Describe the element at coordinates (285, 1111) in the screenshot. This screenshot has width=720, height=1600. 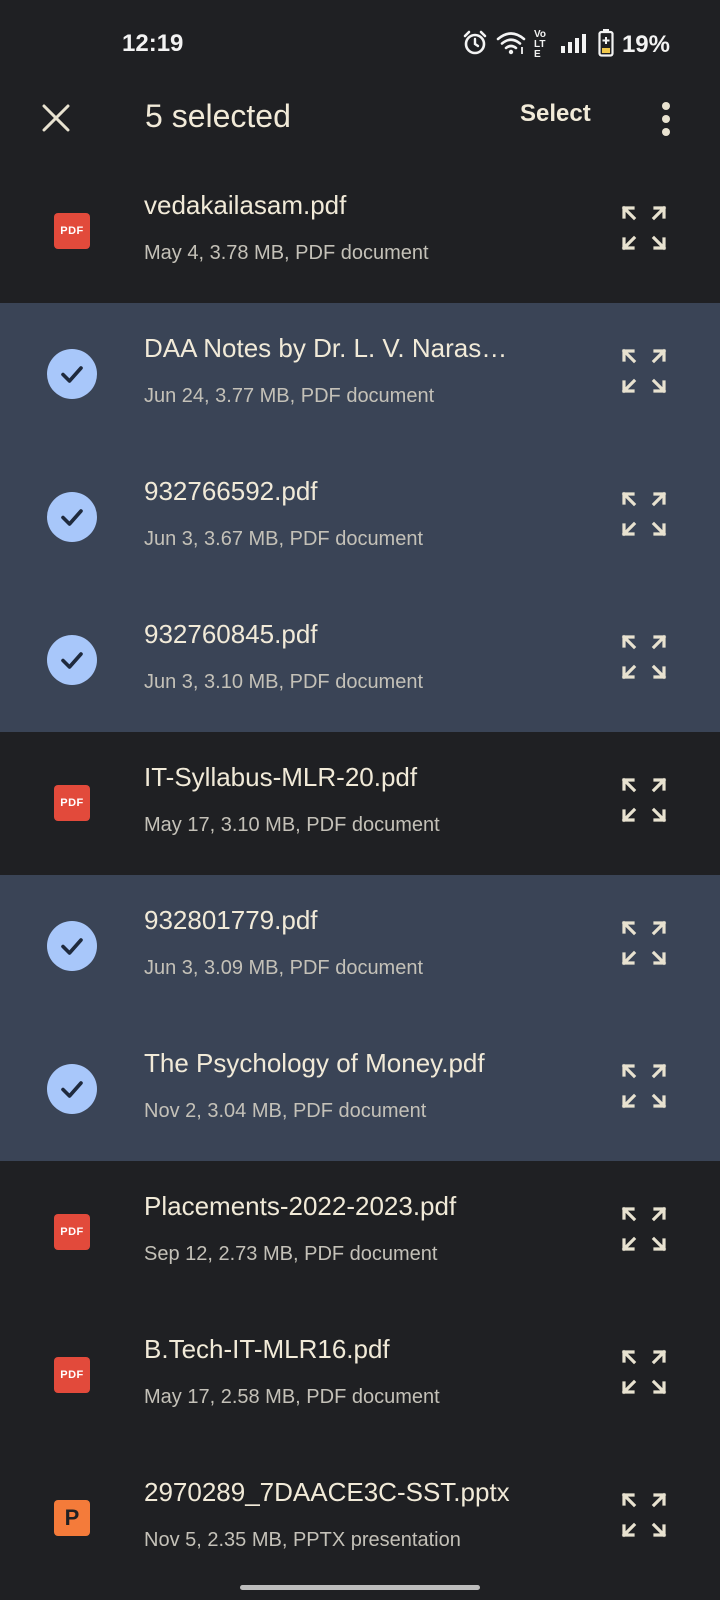
I see `file-meta: Nov 2, 3.04 MB, PDF document` at that location.